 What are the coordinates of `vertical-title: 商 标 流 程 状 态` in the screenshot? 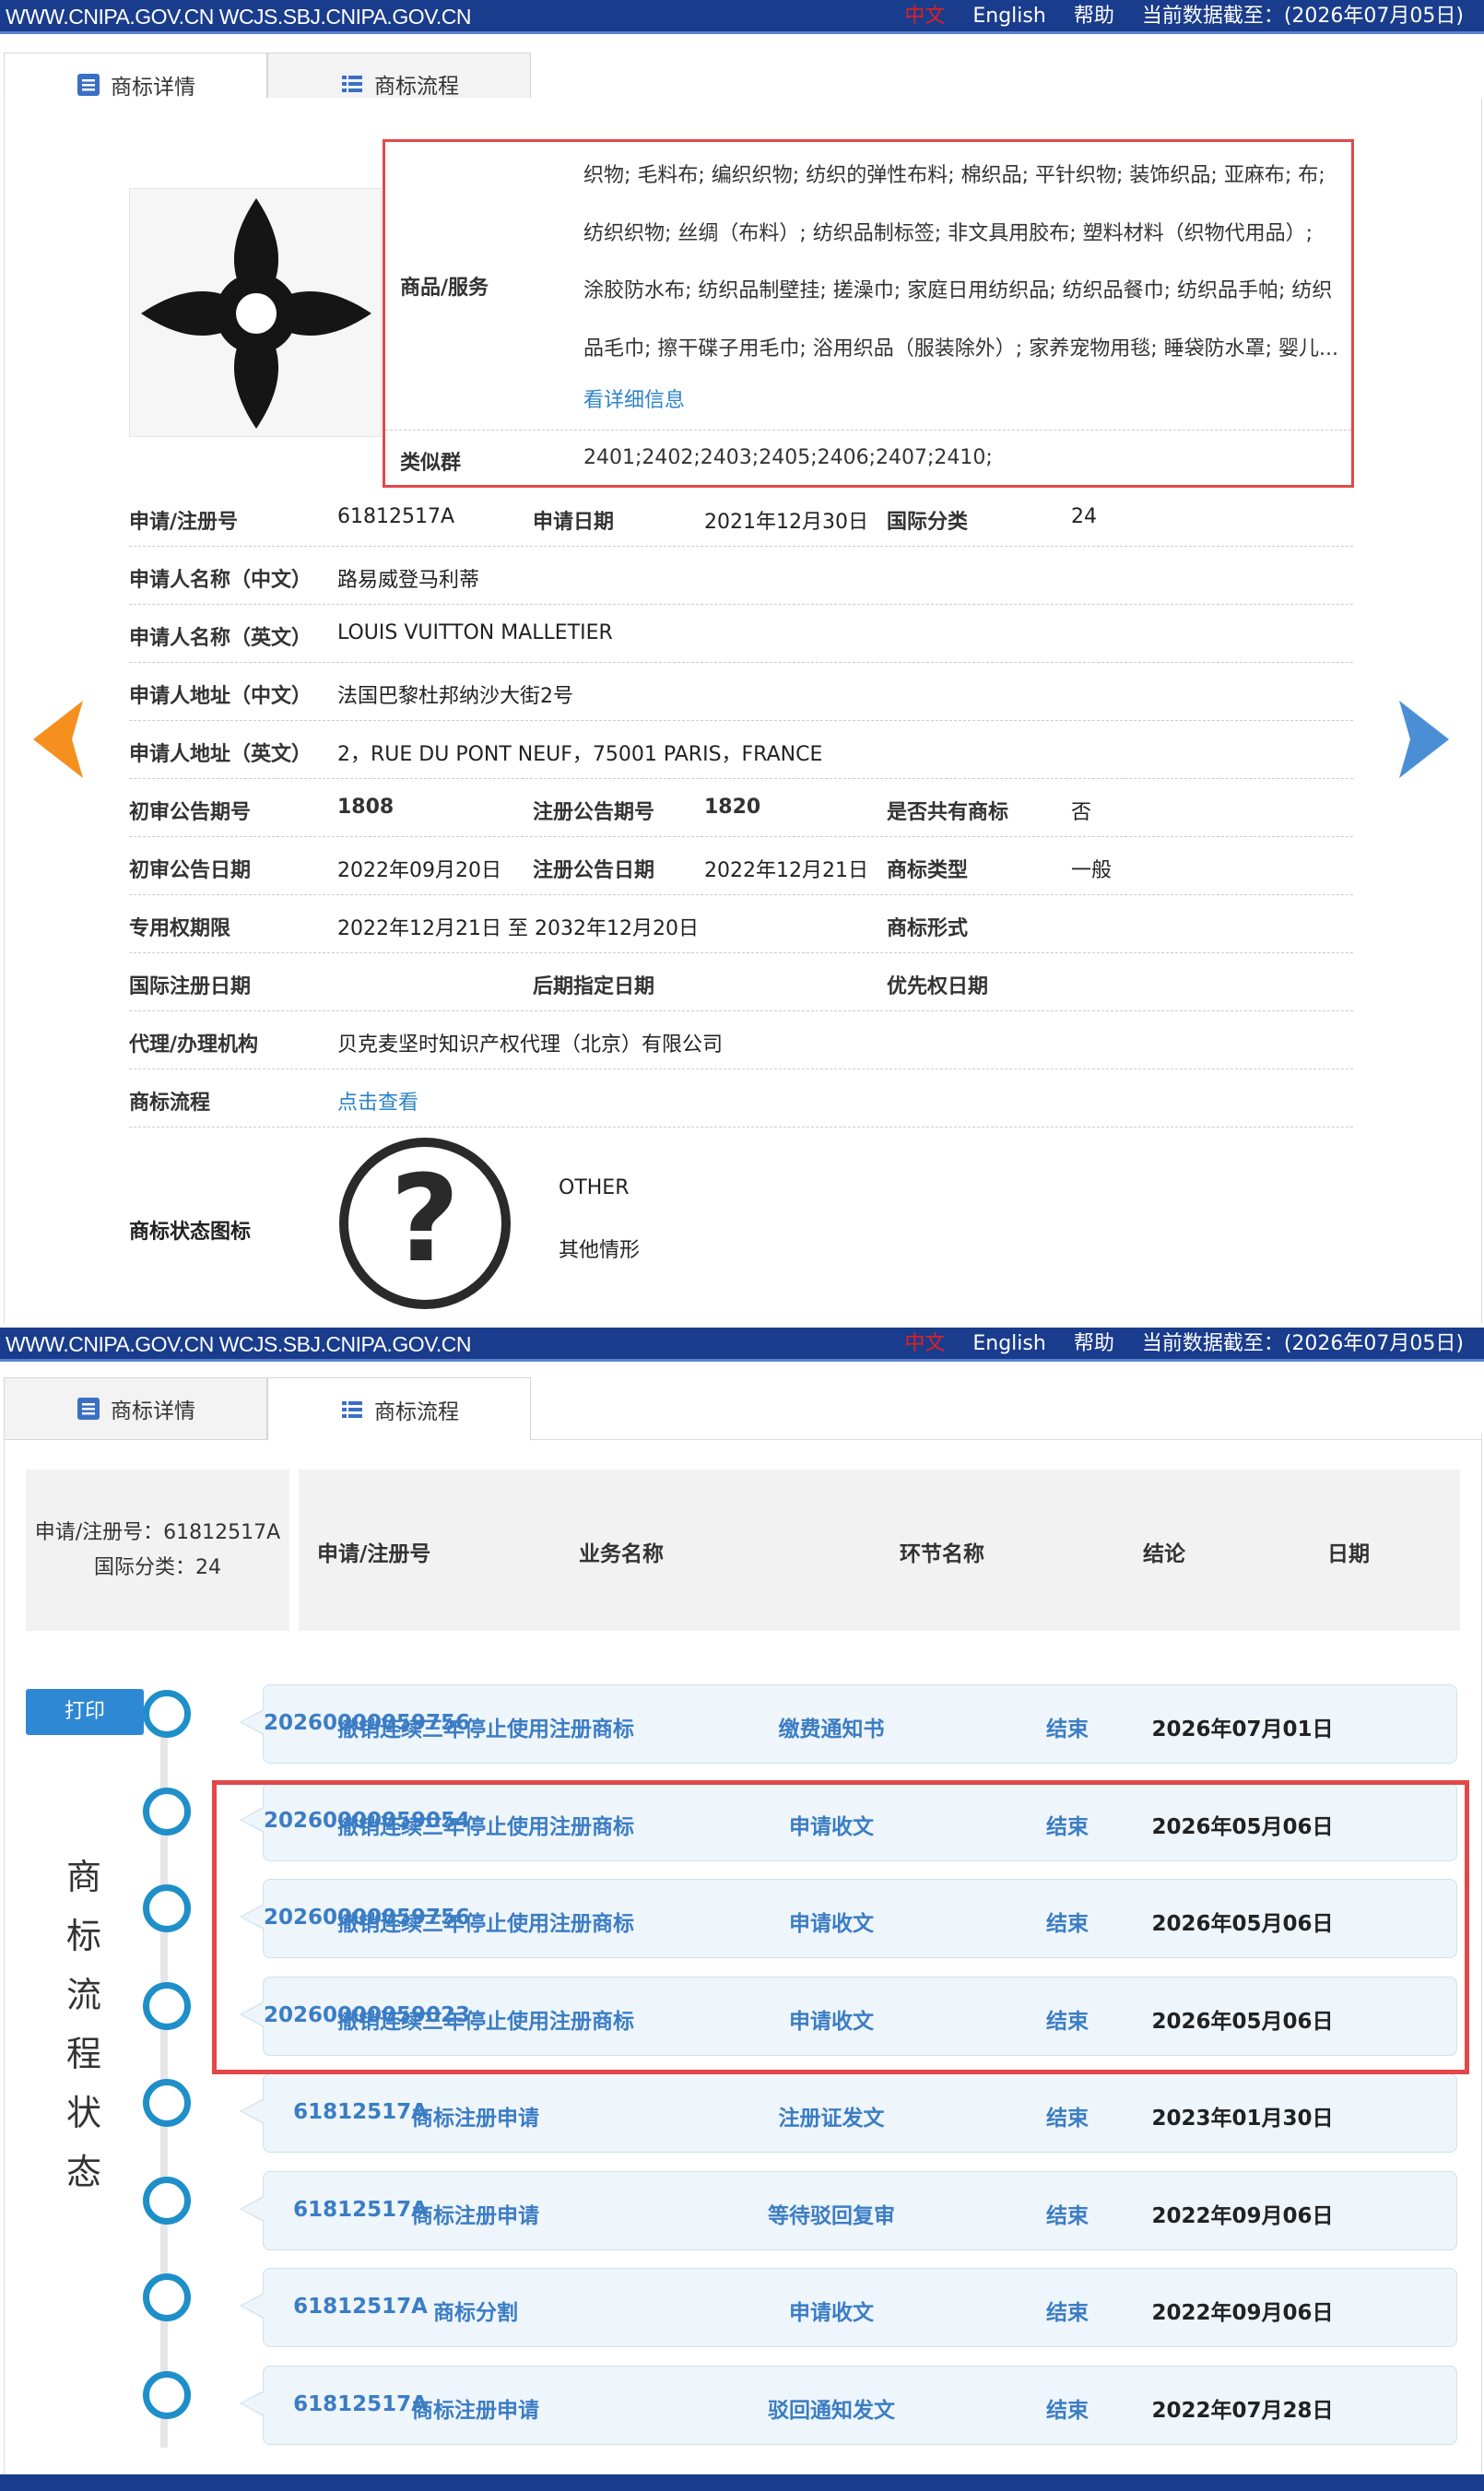 It's located at (83, 2024).